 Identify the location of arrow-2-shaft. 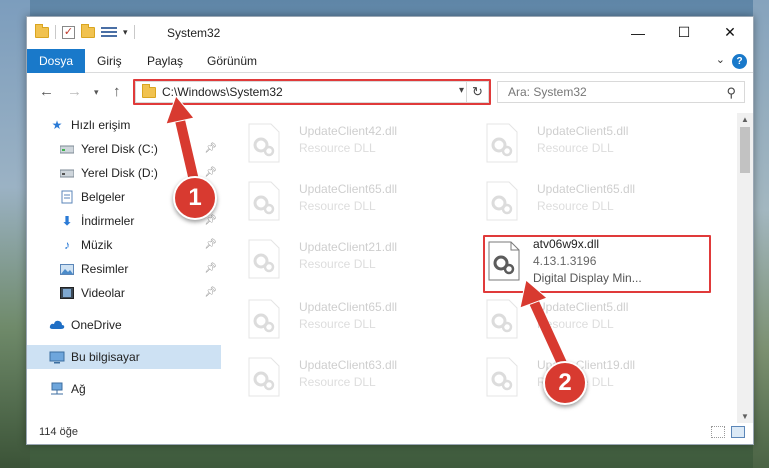
(549, 335).